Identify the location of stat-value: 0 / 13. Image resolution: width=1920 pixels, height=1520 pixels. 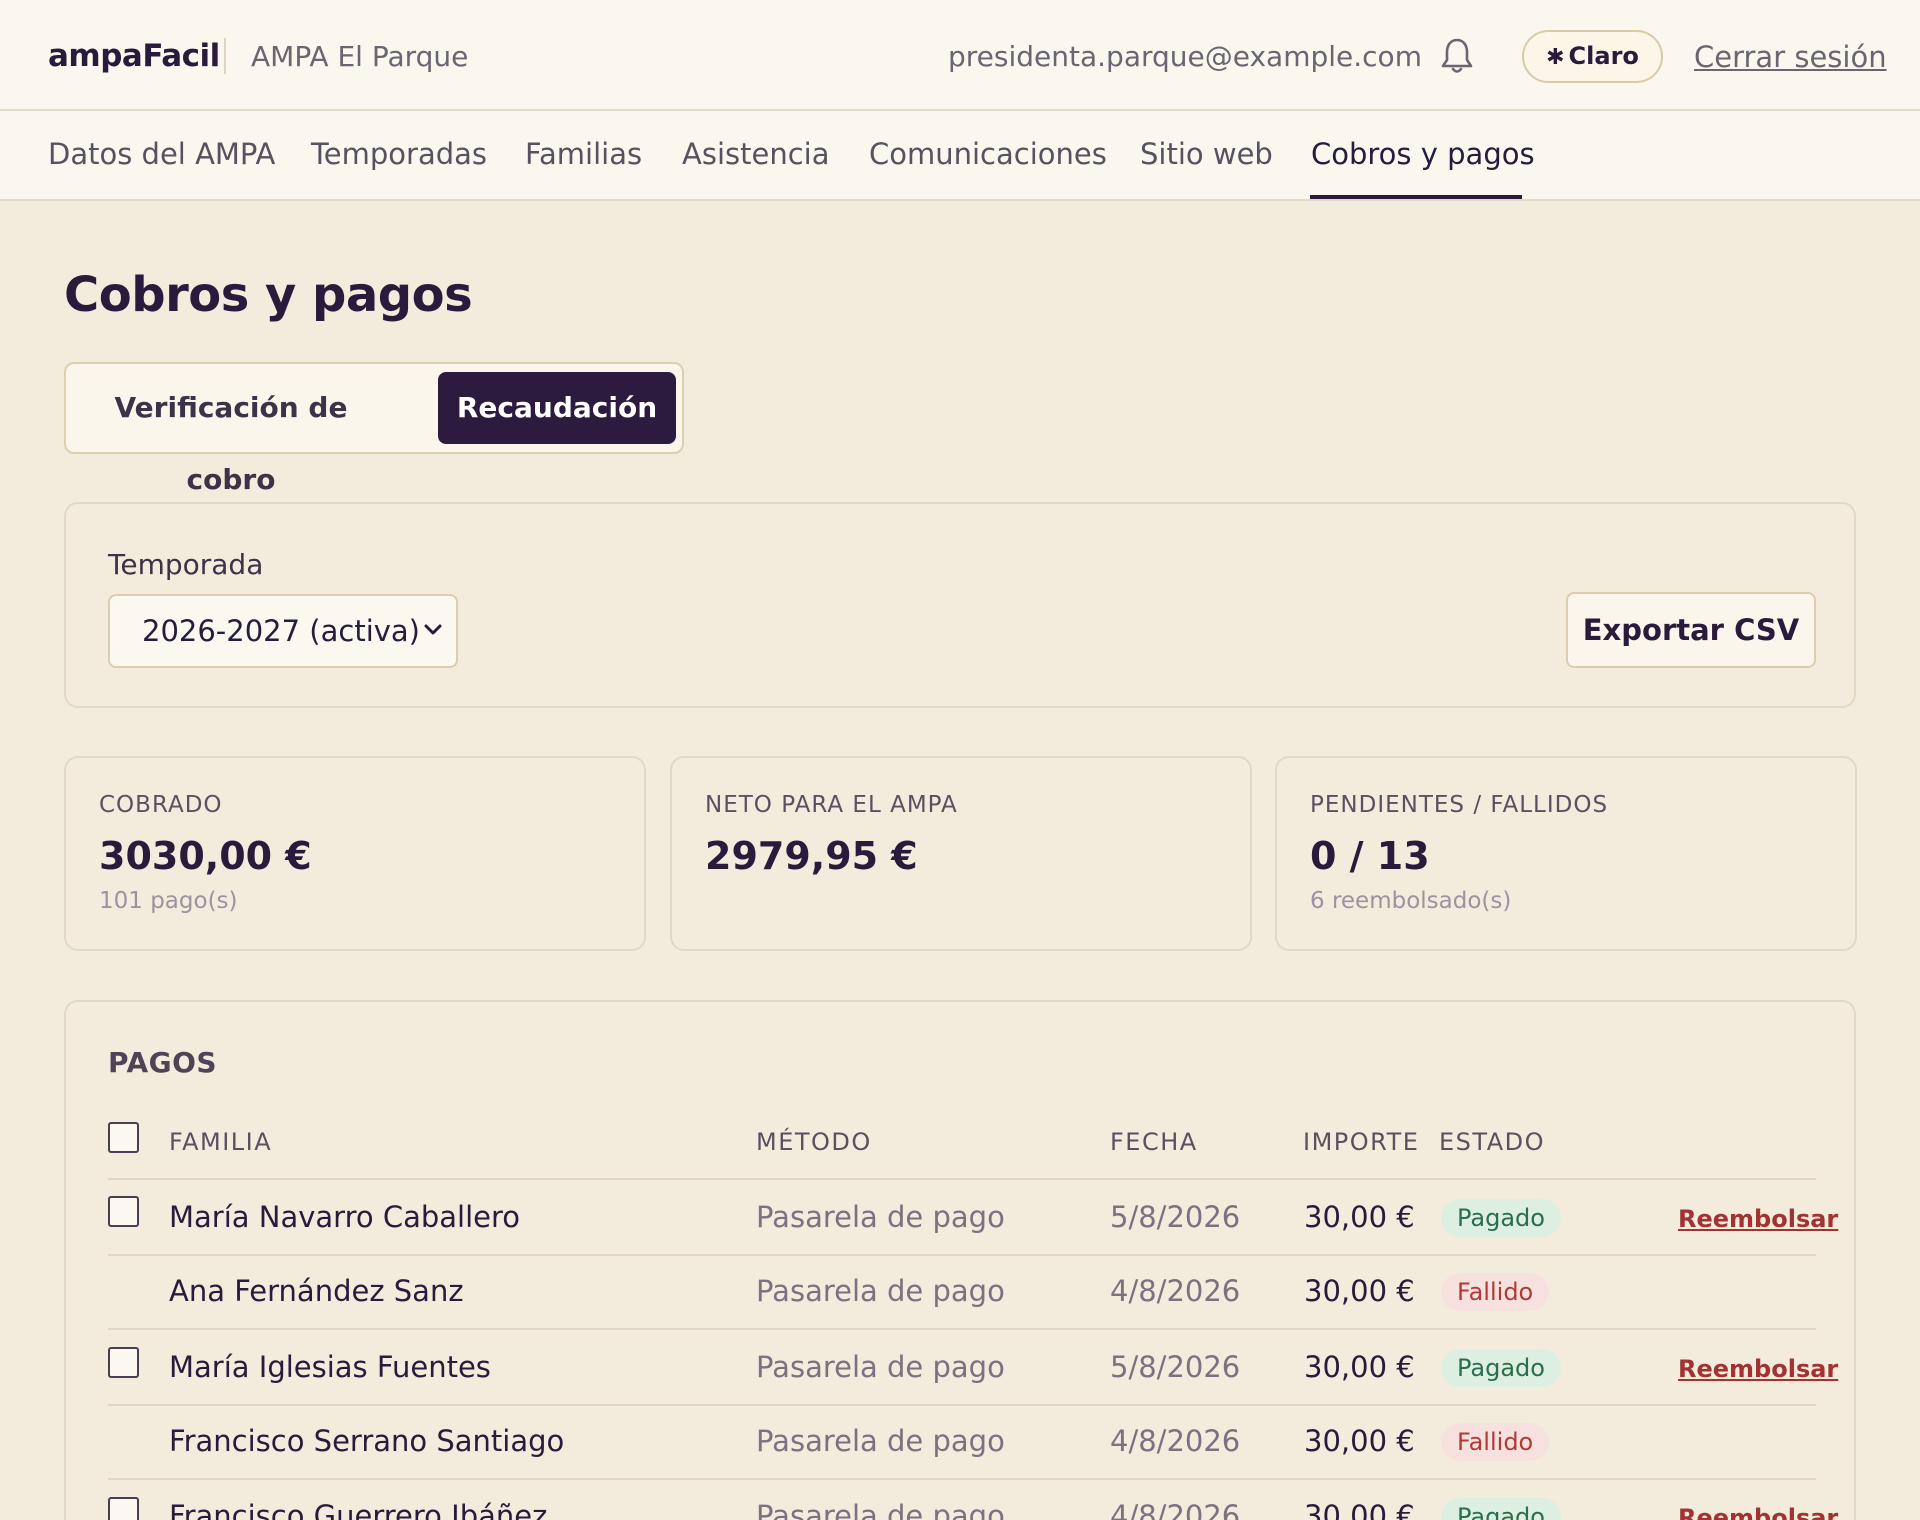
(1370, 856).